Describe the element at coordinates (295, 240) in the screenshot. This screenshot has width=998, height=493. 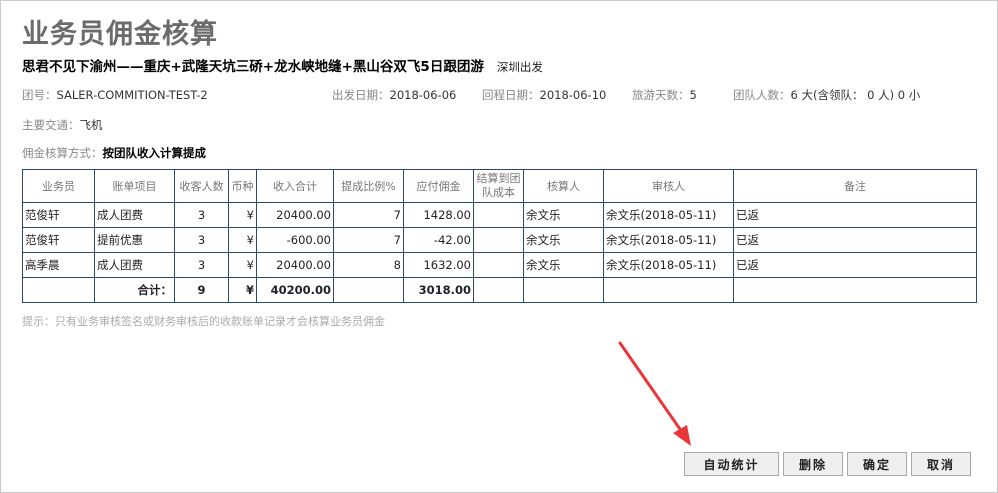
I see `cell-income: -600.00` at that location.